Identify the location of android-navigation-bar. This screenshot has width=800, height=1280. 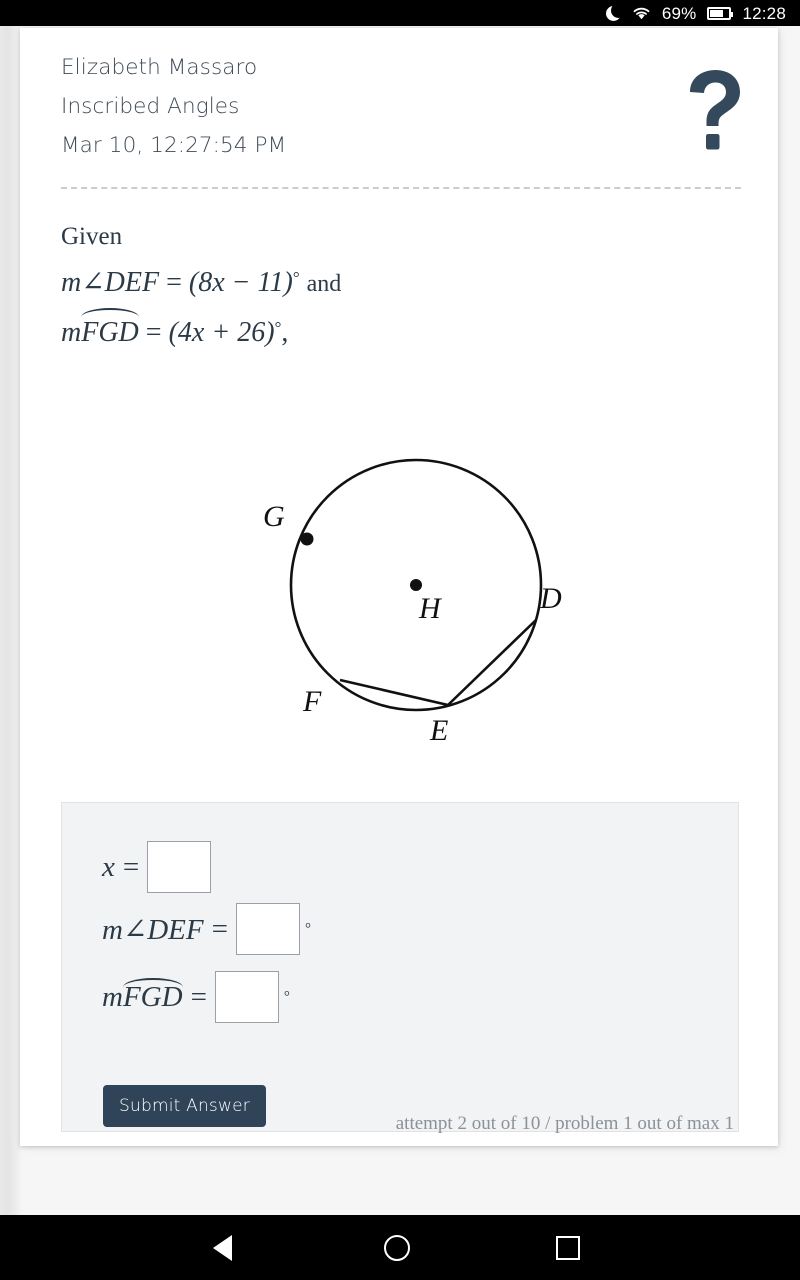
(400, 1247).